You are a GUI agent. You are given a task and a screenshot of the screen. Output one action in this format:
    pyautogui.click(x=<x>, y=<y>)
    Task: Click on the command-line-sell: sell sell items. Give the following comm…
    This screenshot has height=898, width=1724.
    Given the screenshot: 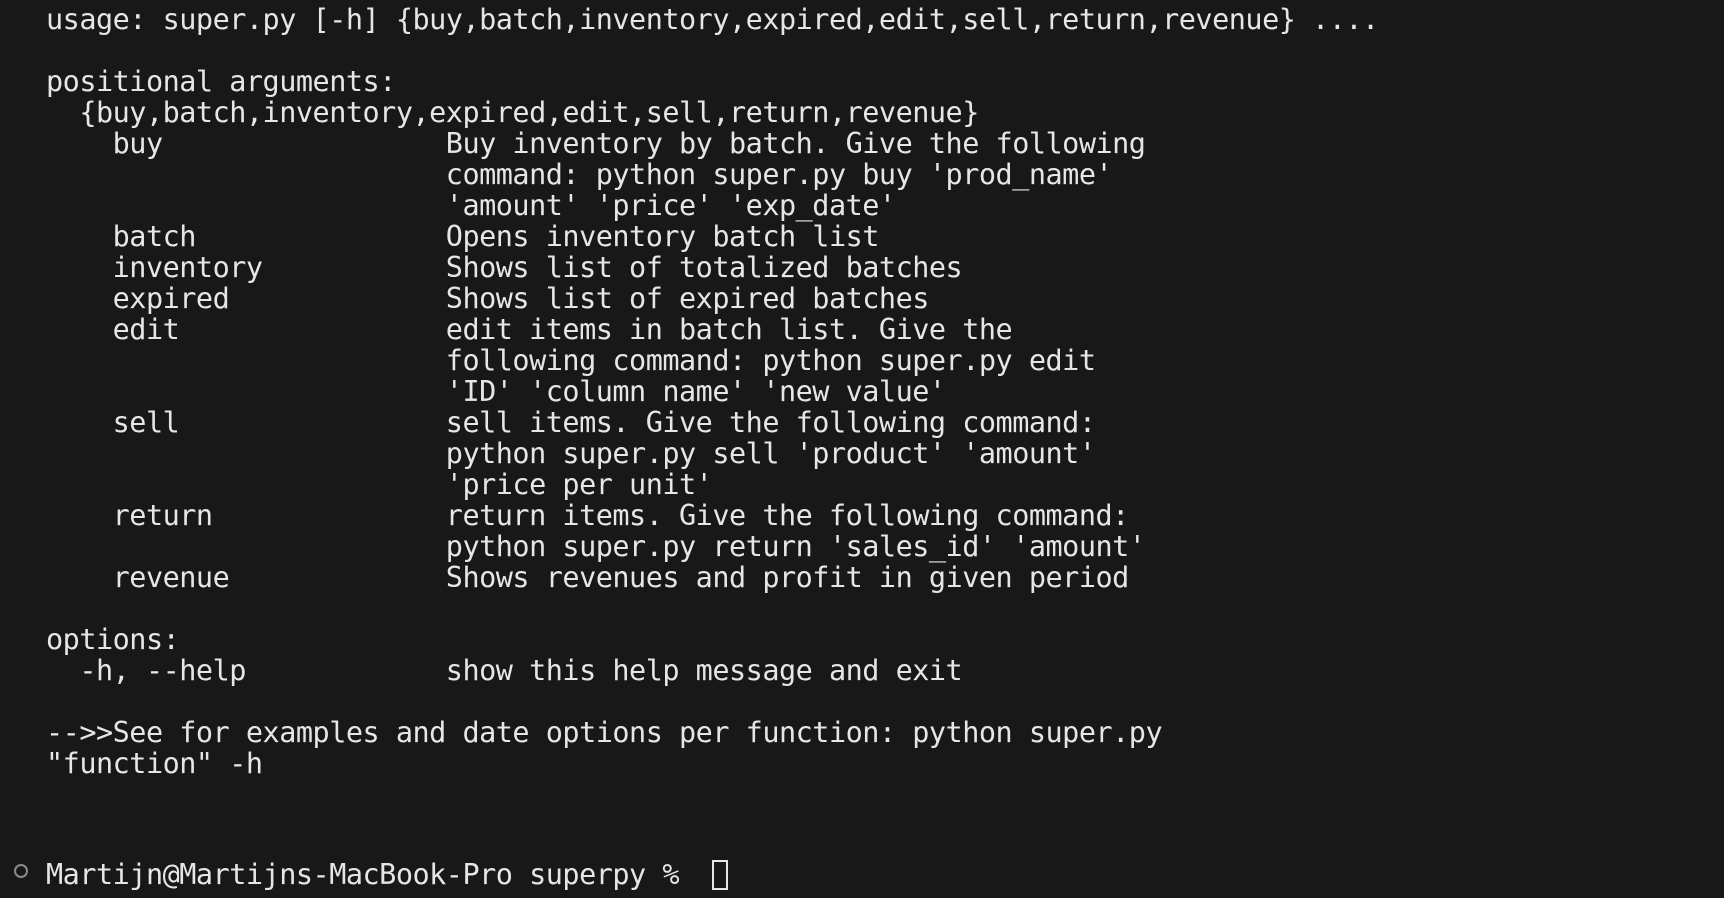 What is the action you would take?
    pyautogui.click(x=571, y=422)
    